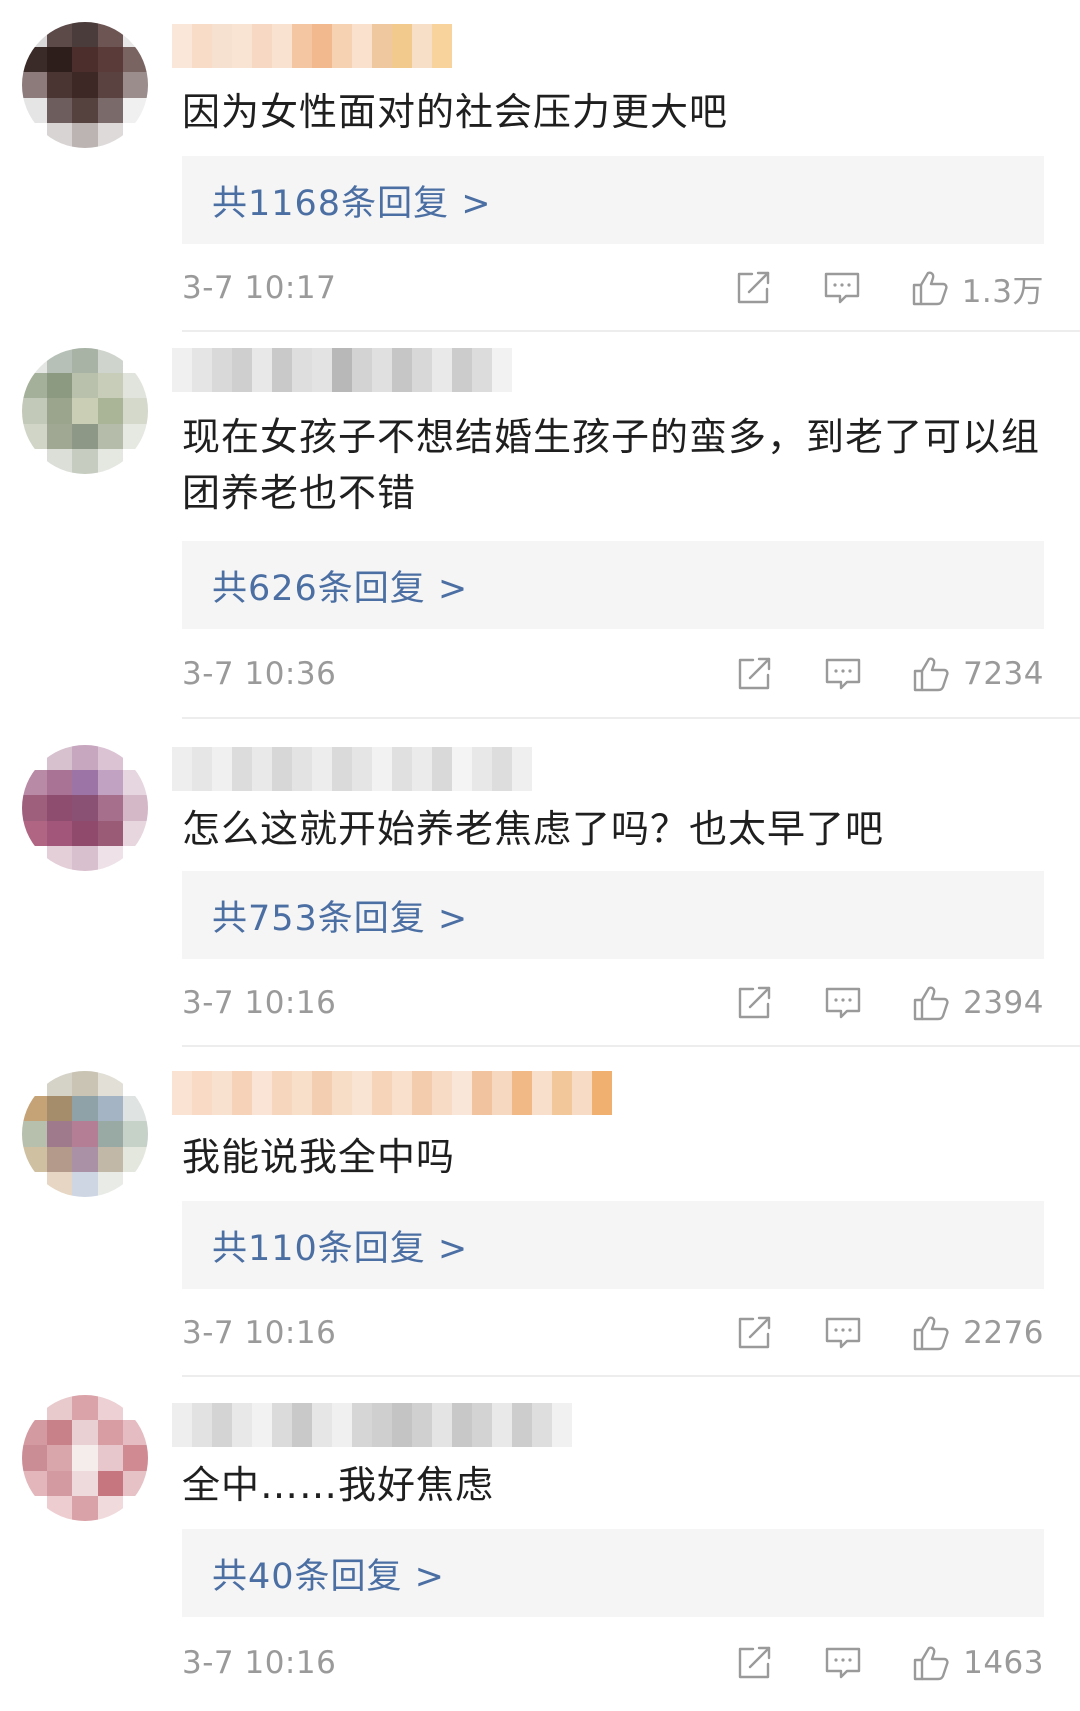 The image size is (1080, 1711). I want to click on like-button: 2276, so click(977, 1333).